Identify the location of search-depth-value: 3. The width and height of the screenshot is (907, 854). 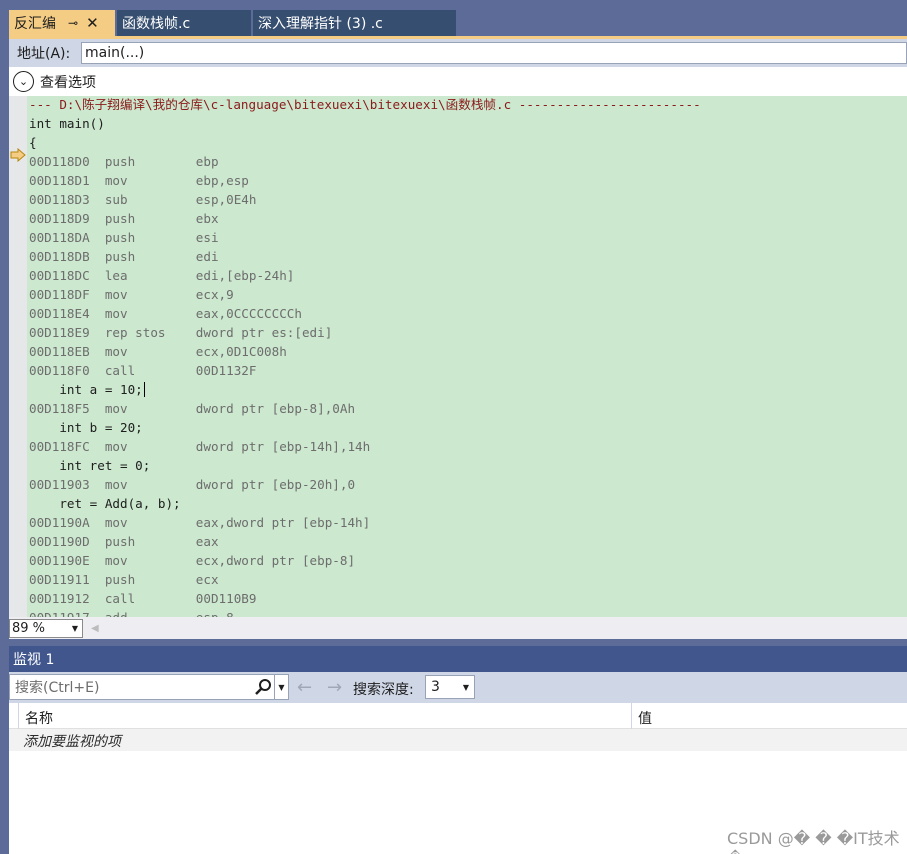
(435, 687).